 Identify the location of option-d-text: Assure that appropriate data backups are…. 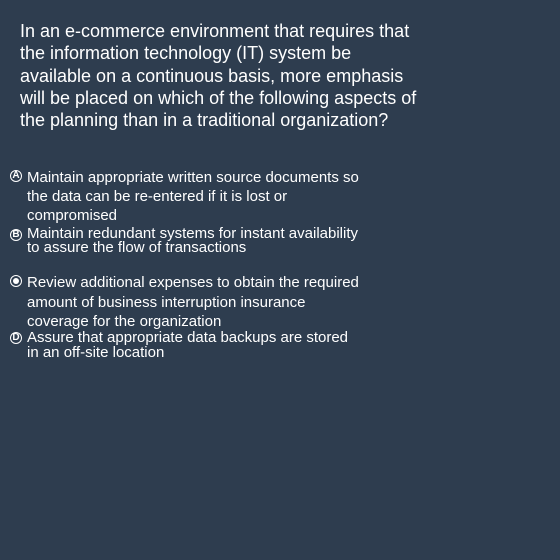
(188, 345).